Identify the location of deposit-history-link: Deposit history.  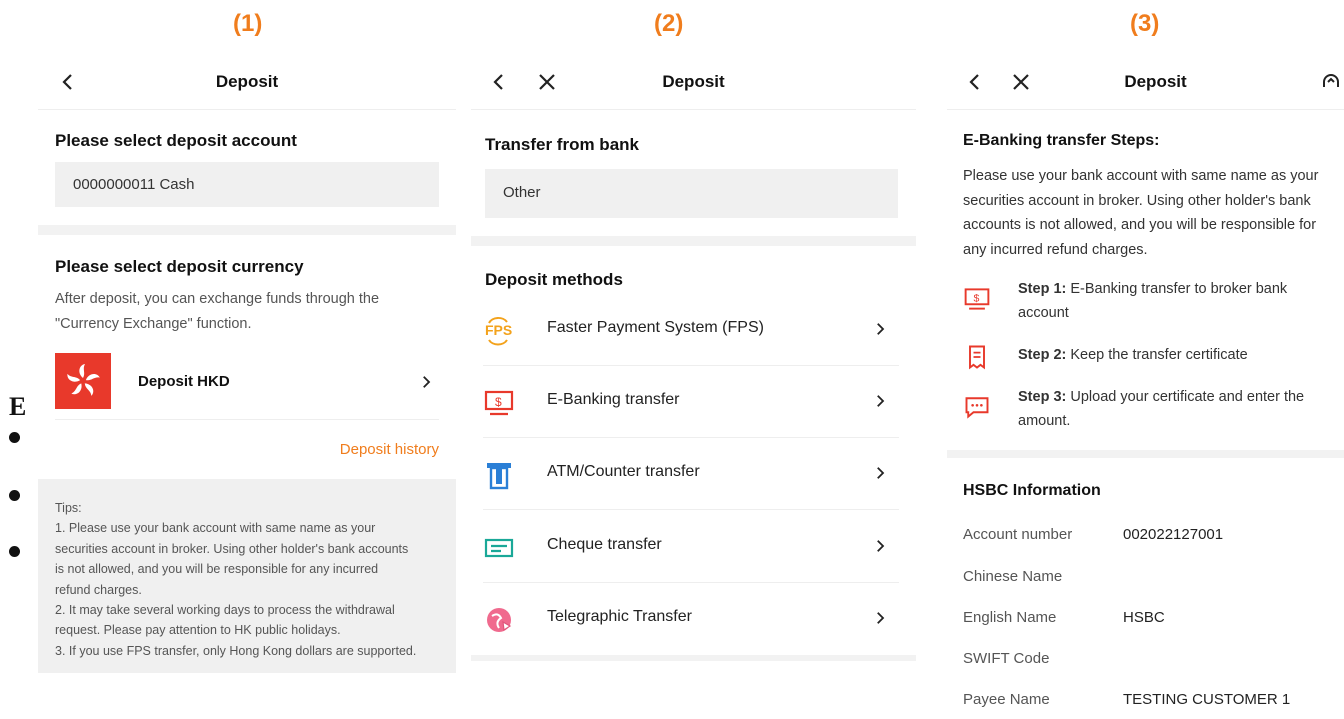
(389, 449).